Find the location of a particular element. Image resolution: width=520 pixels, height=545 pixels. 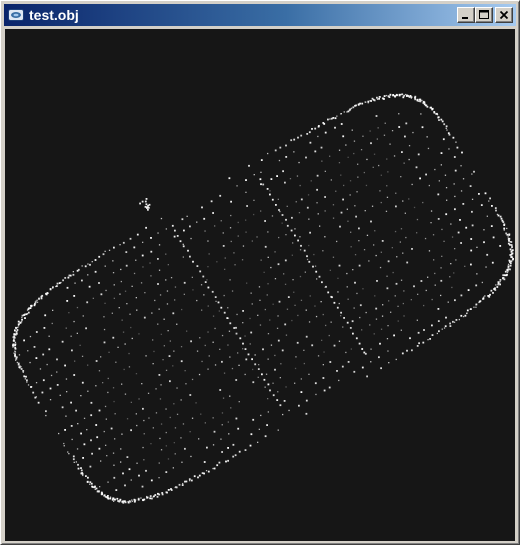

maximize-button is located at coordinates (484, 15).